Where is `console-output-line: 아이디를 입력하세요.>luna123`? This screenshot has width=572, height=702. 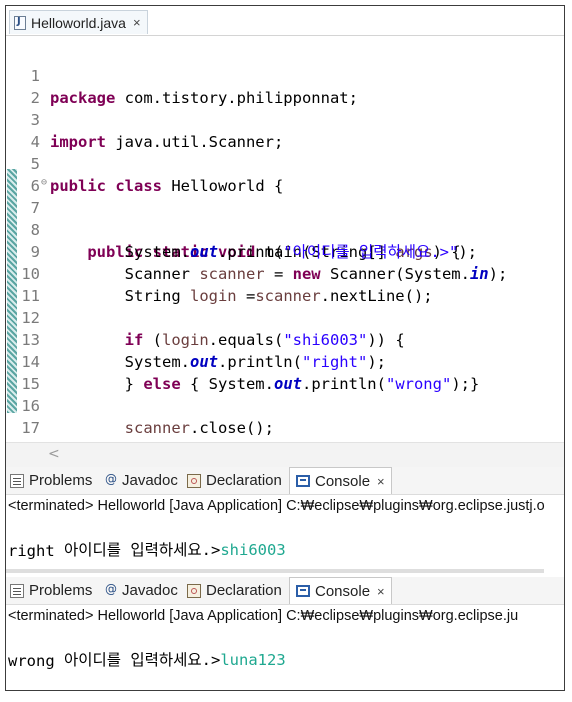
console-output-line: 아이디를 입력하세요.>luna123 is located at coordinates (147, 648).